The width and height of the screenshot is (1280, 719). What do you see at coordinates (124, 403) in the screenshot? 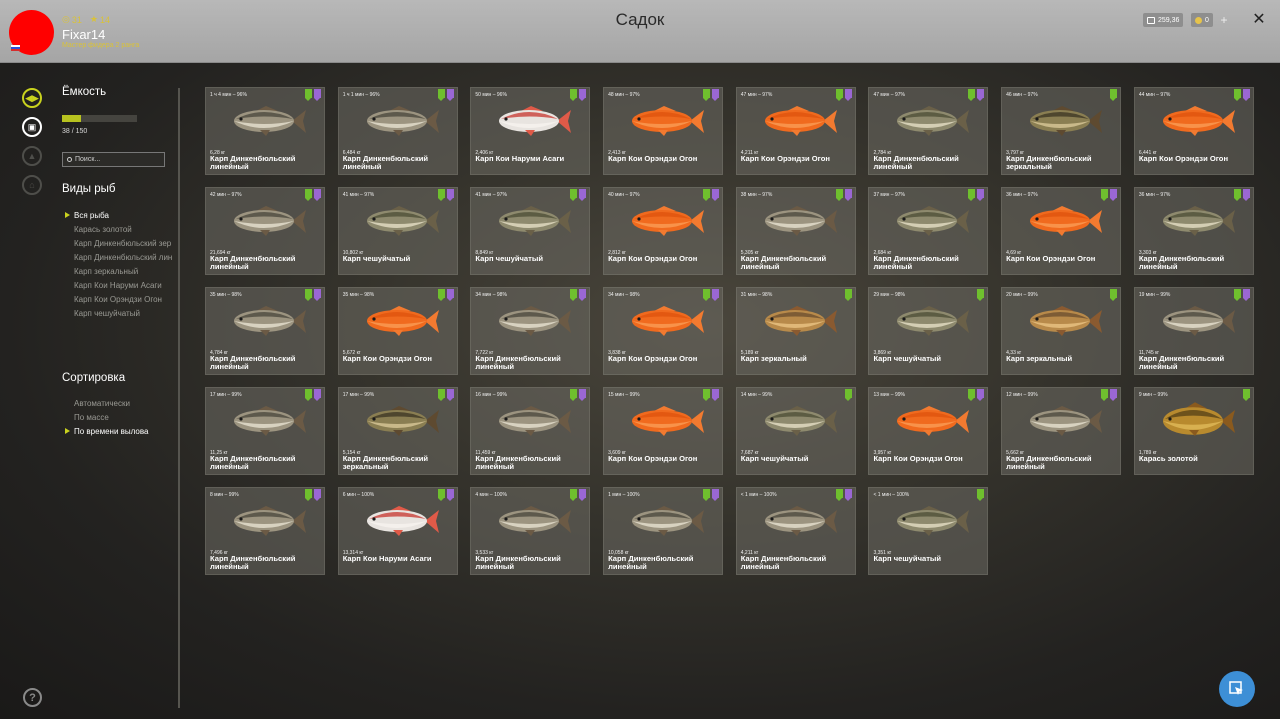
I see `sort-option: Автоматически` at bounding box center [124, 403].